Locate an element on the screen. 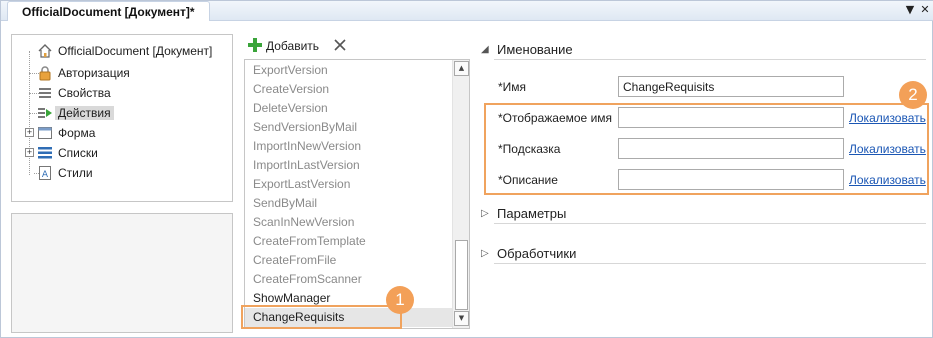  list-item: CreateFromFile is located at coordinates (294, 260).